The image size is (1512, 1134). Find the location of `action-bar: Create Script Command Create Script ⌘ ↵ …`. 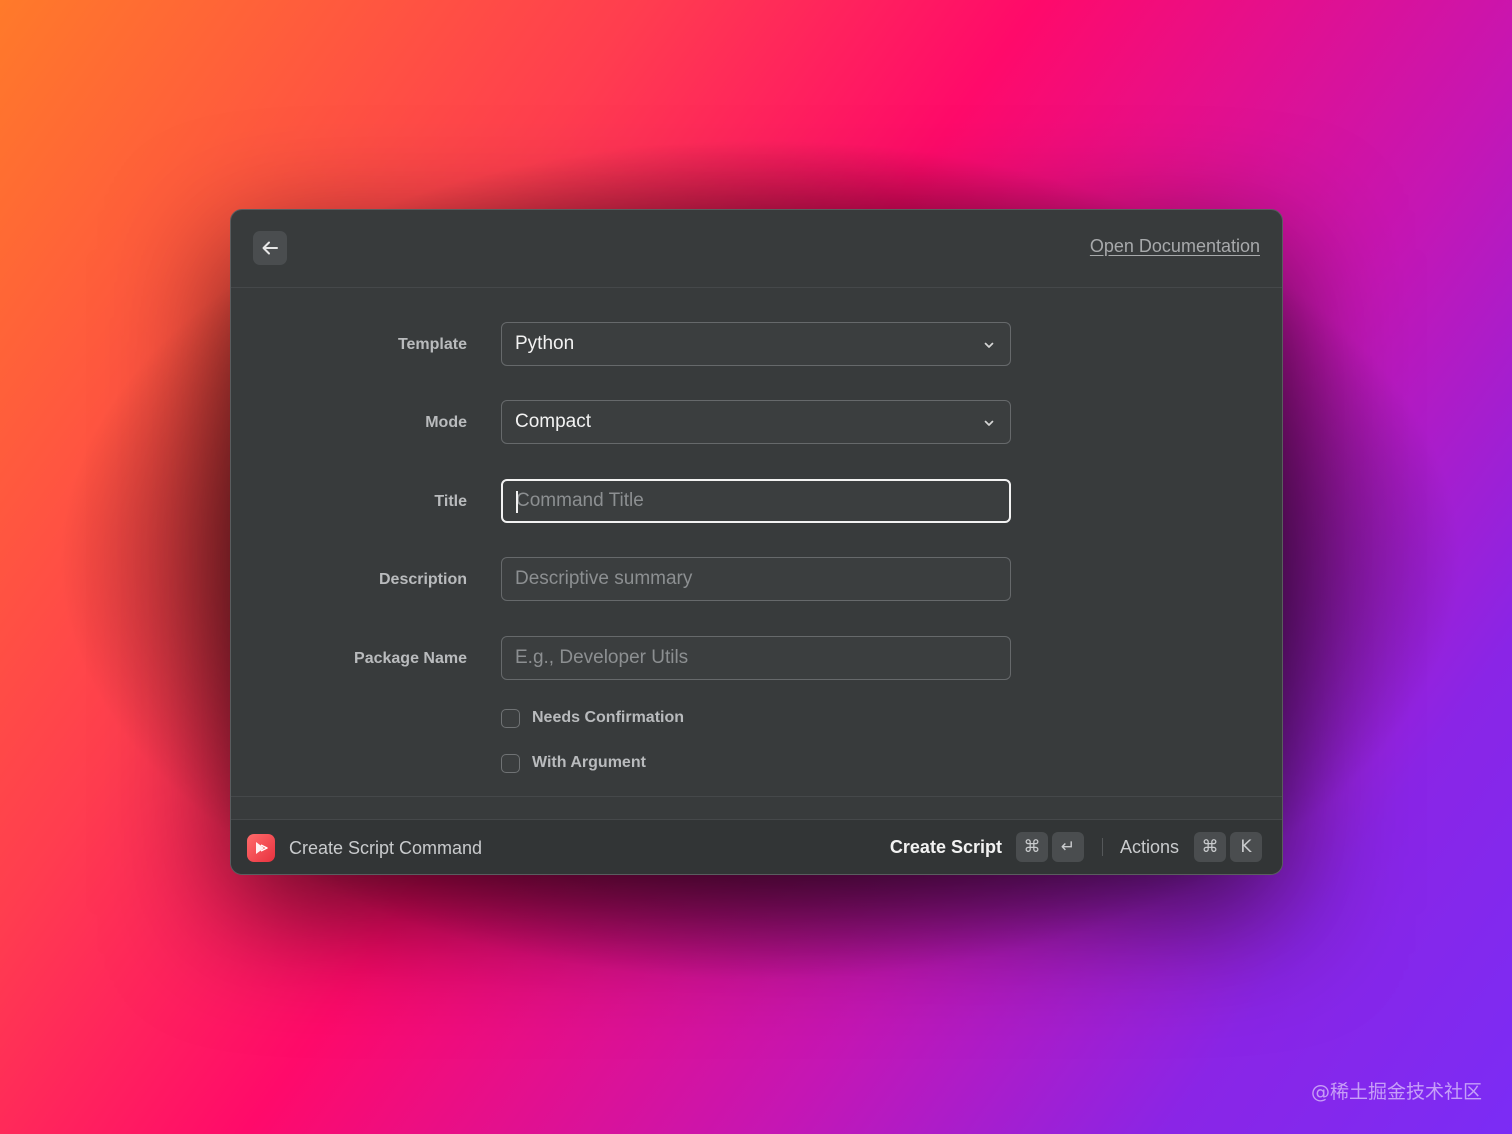

action-bar: Create Script Command Create Script ⌘ ↵ … is located at coordinates (756, 846).